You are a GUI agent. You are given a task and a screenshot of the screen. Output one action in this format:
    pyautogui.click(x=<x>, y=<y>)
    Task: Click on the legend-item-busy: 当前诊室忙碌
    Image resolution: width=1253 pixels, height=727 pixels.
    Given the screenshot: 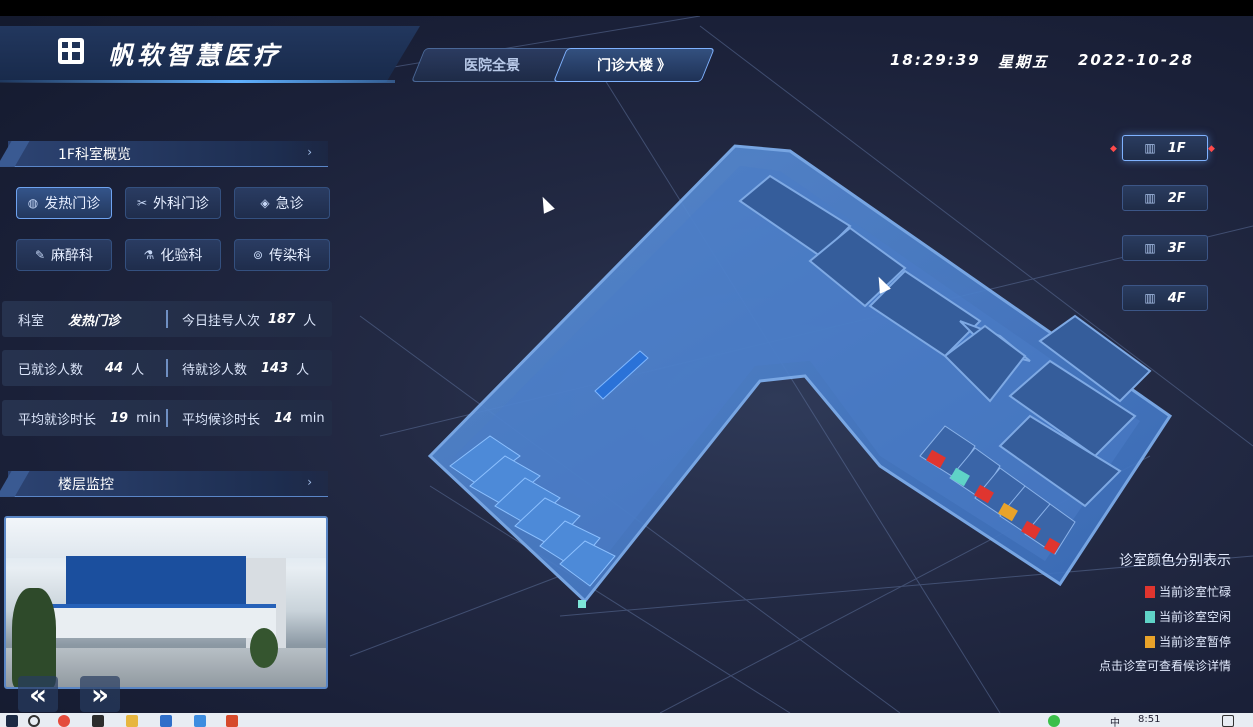 What is the action you would take?
    pyautogui.click(x=1165, y=591)
    